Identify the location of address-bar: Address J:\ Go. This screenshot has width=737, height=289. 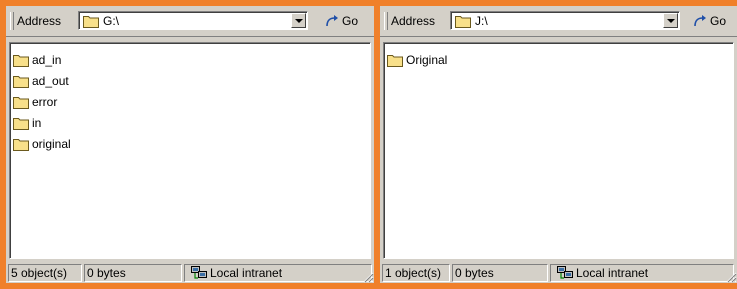
(558, 21).